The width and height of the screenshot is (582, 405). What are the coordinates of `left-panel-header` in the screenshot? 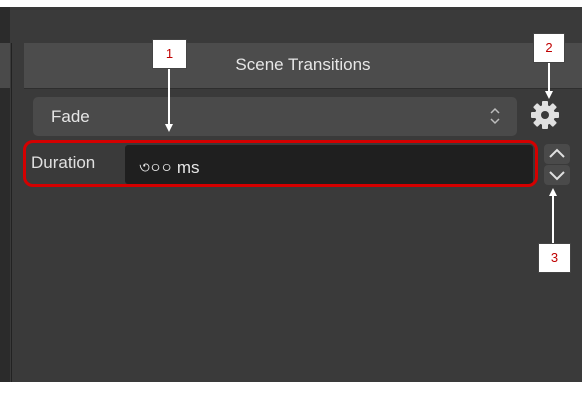 It's located at (5, 65).